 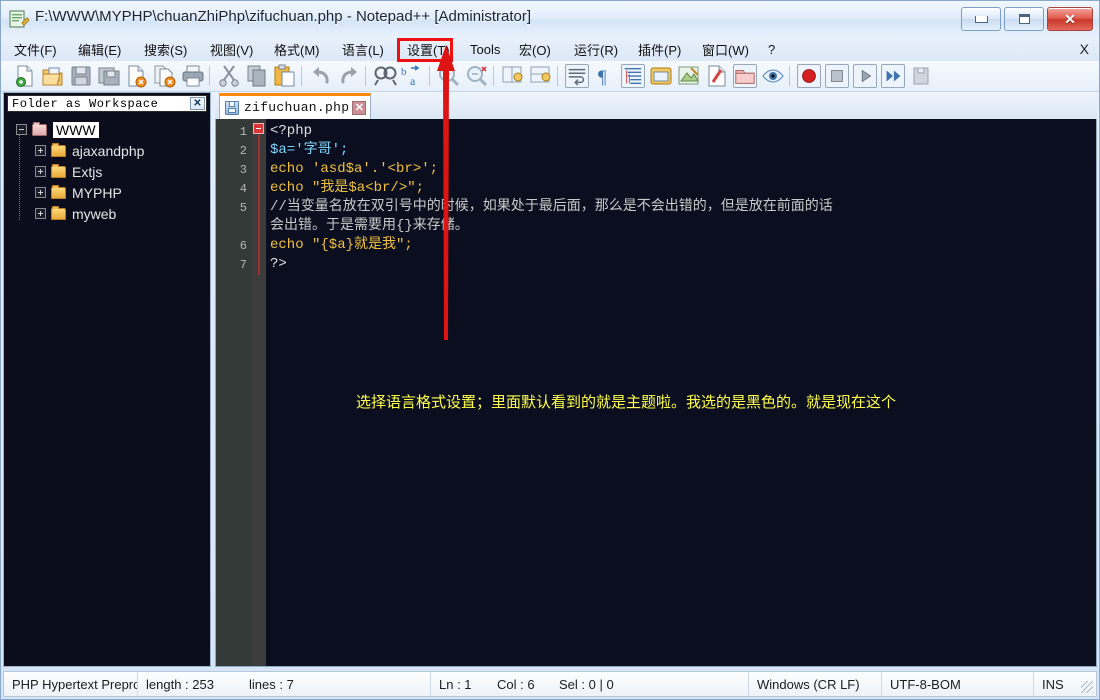 What do you see at coordinates (258, 128) in the screenshot?
I see `fold-collapse-icon` at bounding box center [258, 128].